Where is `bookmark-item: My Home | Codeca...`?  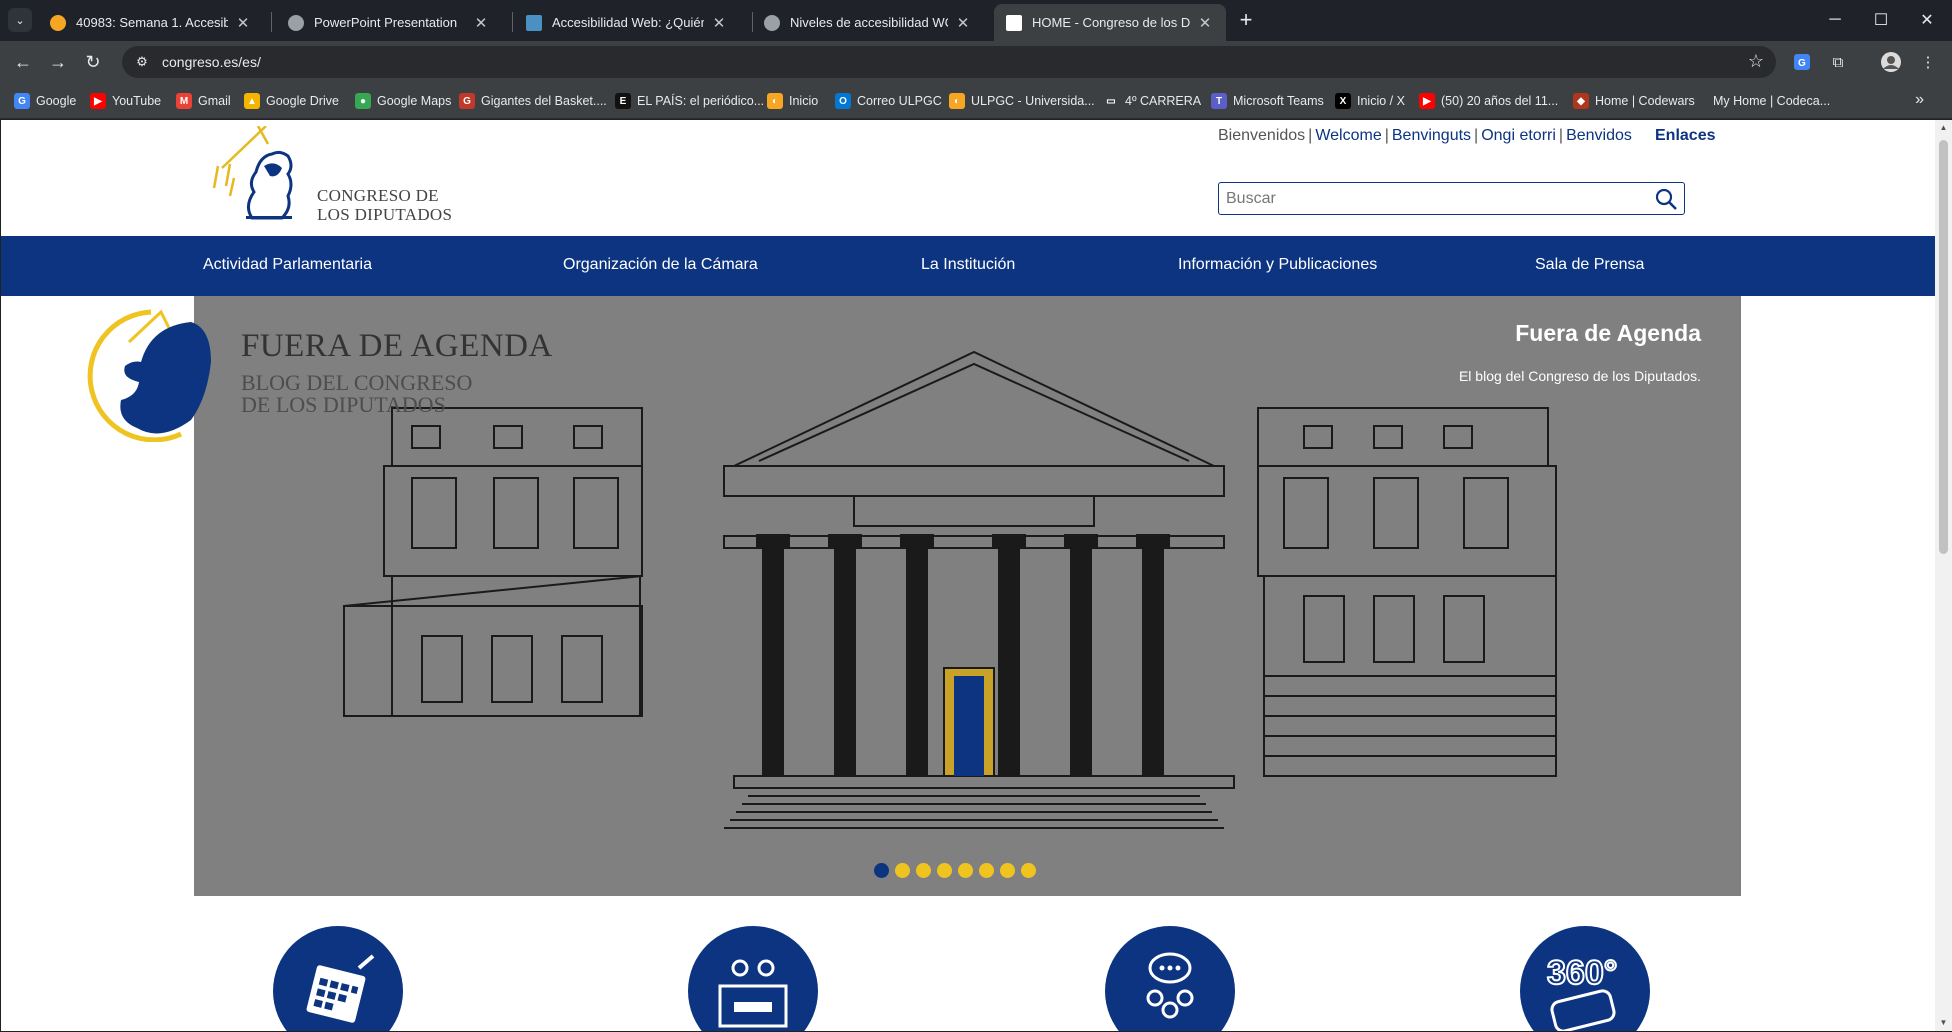 bookmark-item: My Home | Codeca... is located at coordinates (1771, 101).